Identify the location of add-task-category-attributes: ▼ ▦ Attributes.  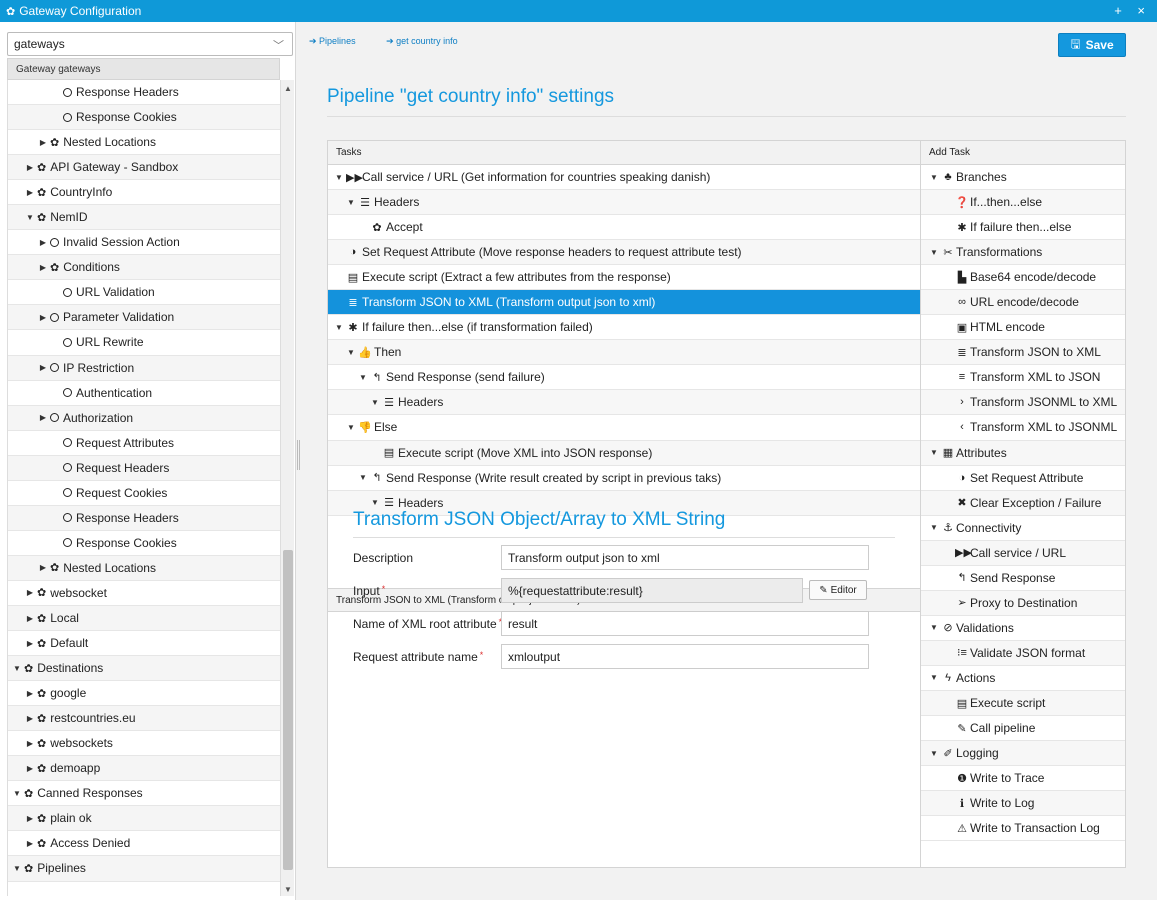
(1023, 453).